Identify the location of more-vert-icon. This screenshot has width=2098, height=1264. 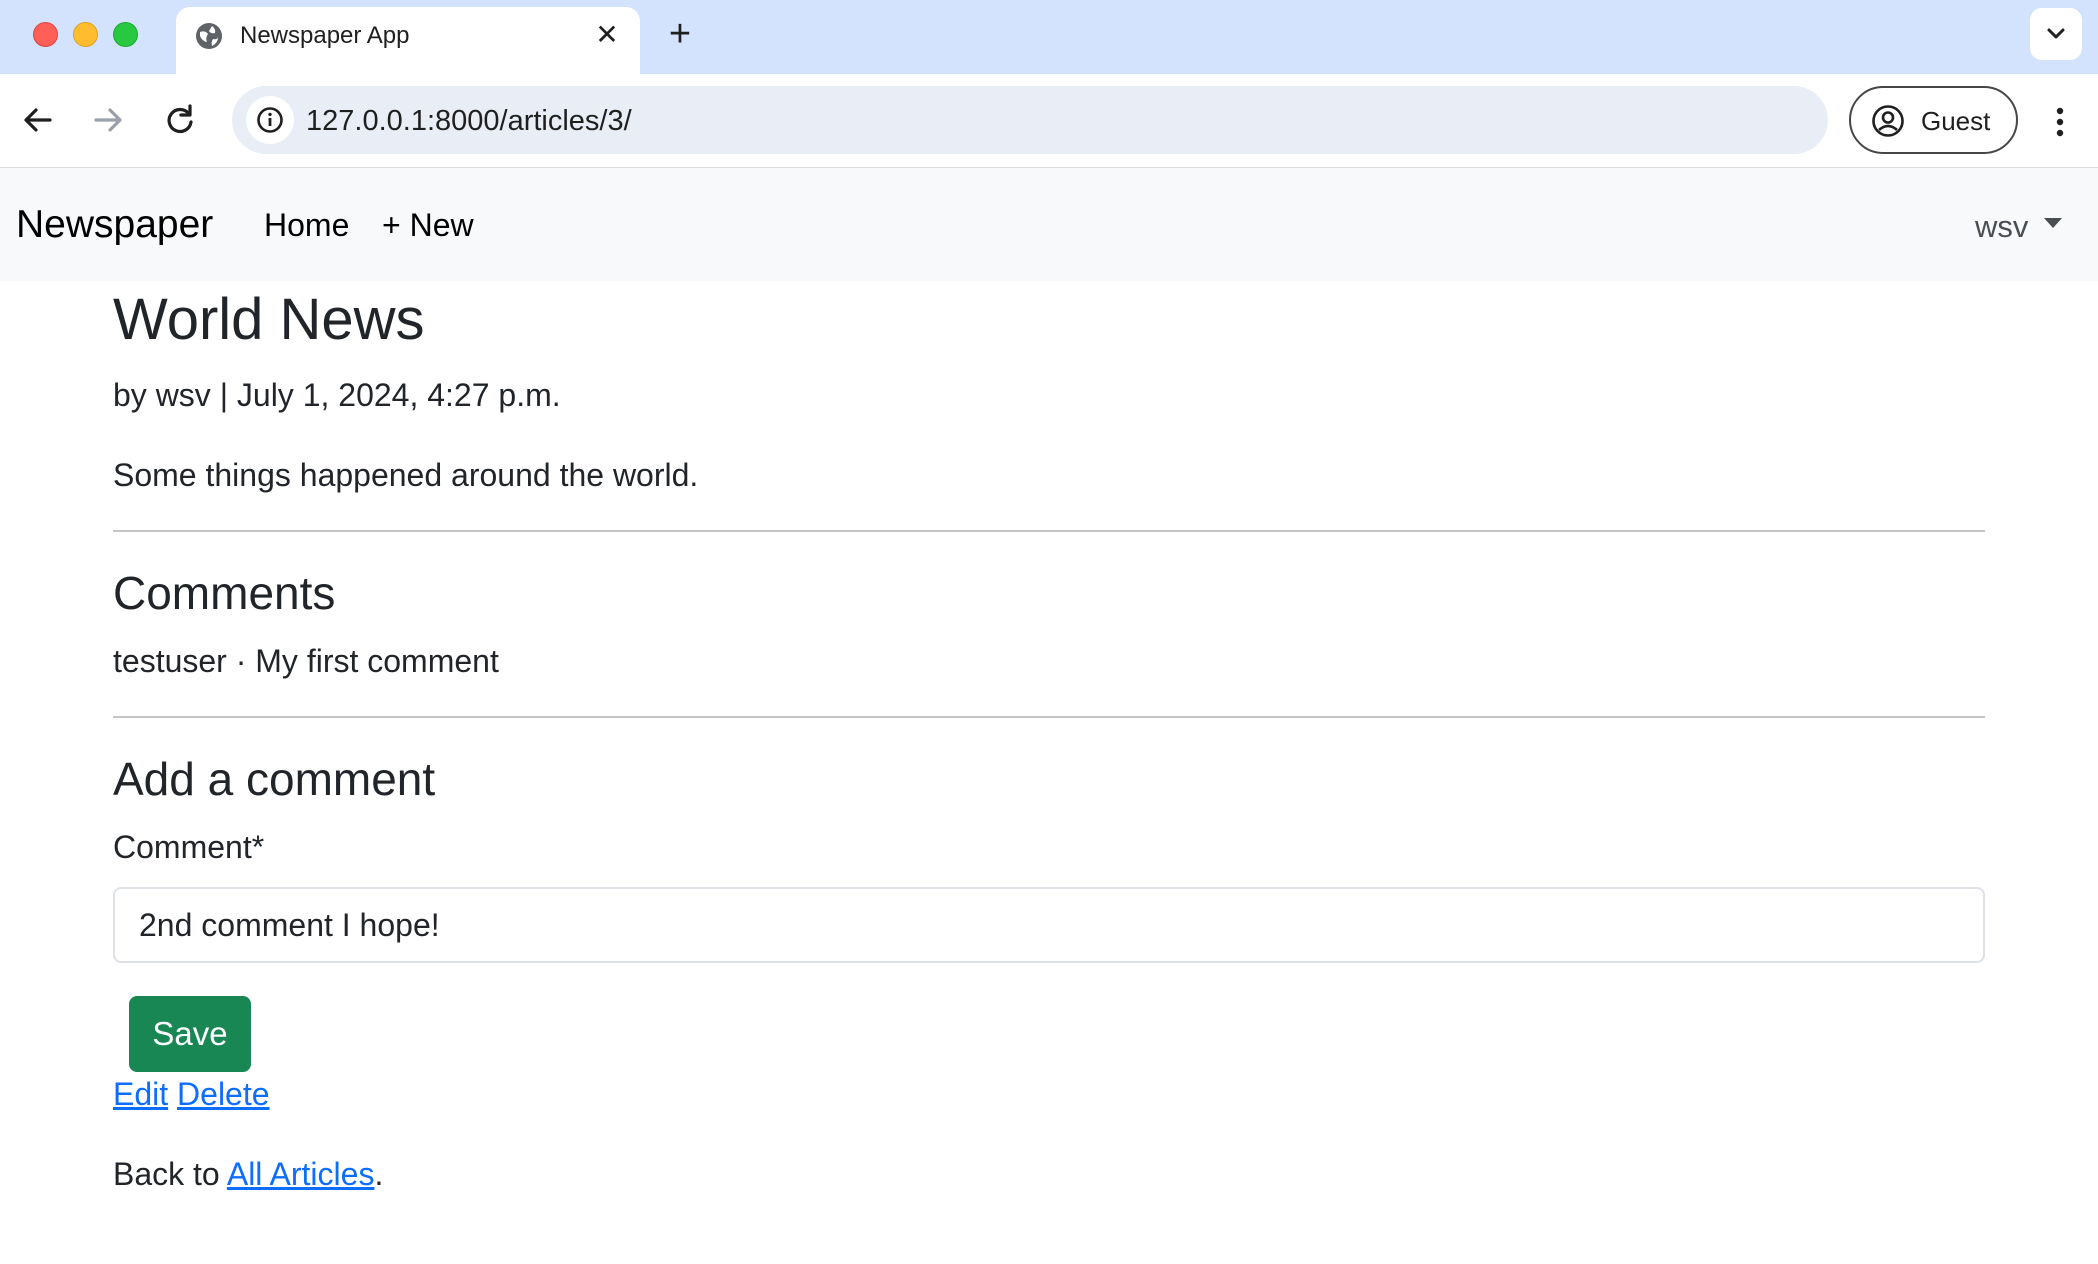
(2060, 122).